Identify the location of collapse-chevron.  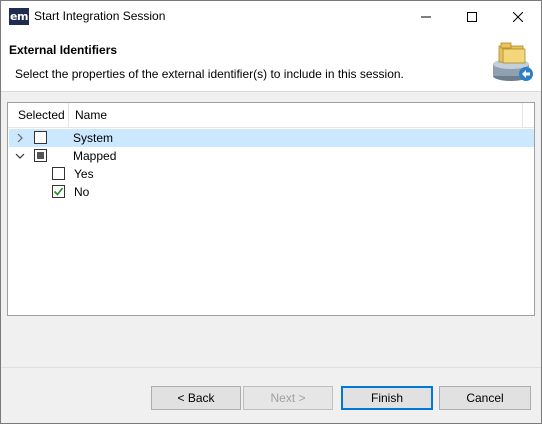
(20, 156).